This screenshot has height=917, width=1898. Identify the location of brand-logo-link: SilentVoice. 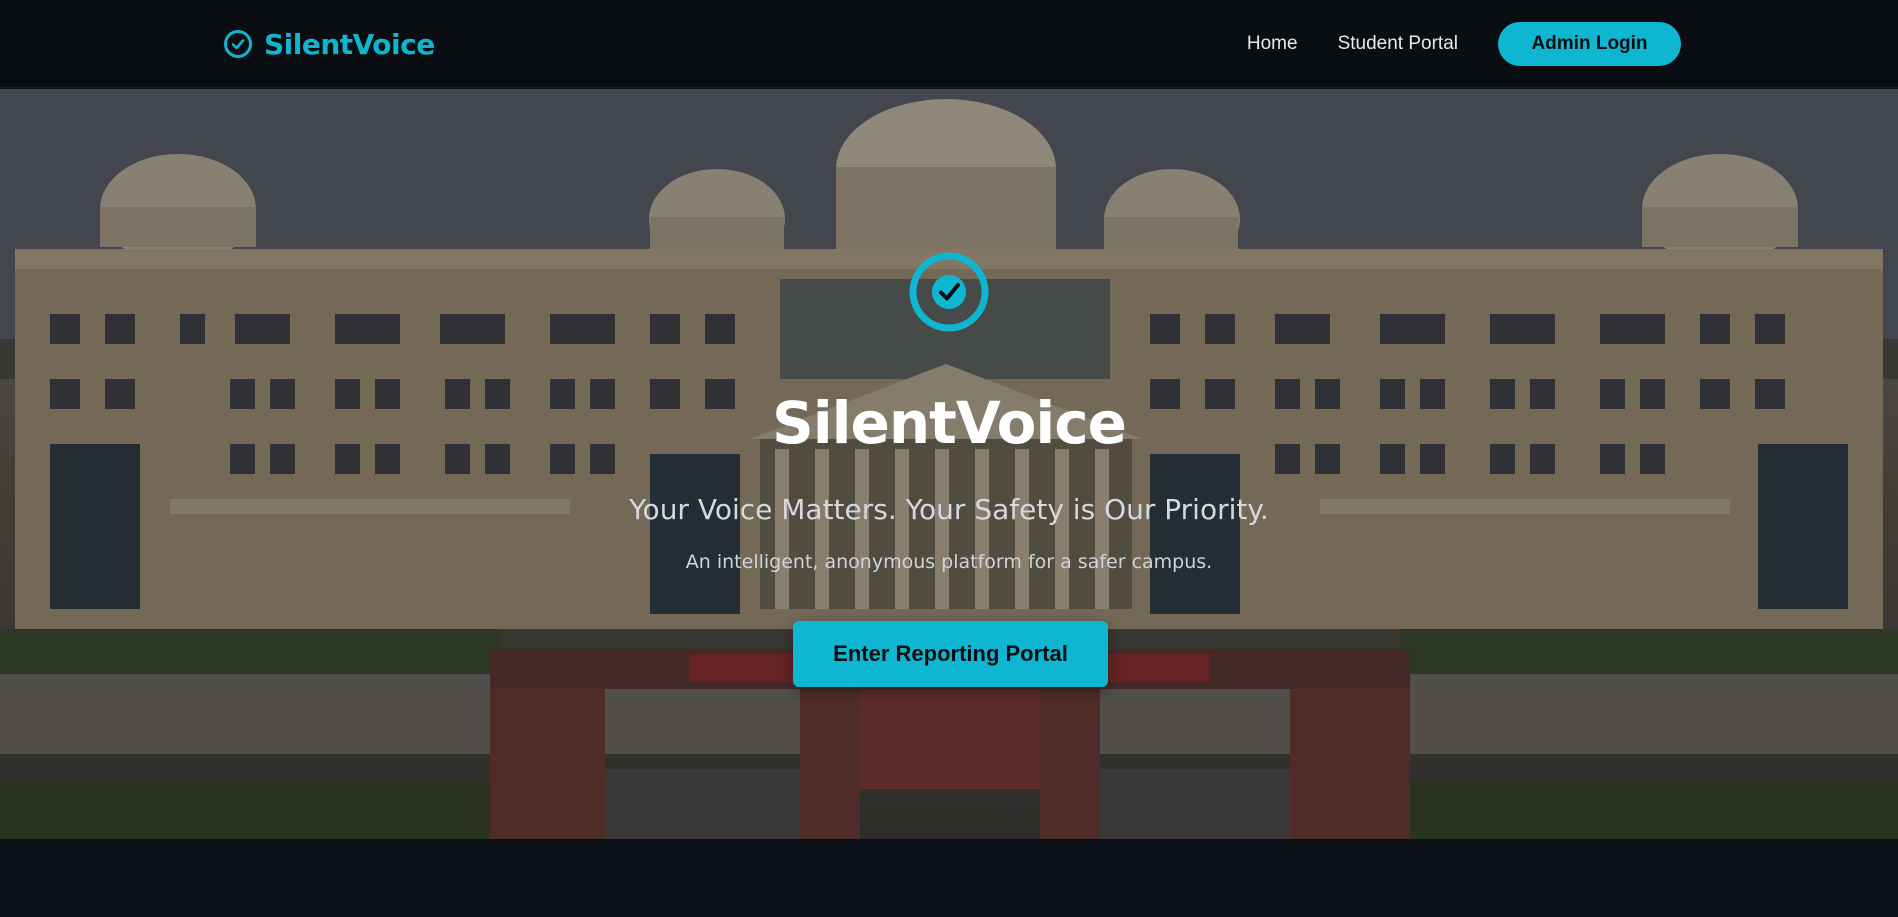
(328, 44).